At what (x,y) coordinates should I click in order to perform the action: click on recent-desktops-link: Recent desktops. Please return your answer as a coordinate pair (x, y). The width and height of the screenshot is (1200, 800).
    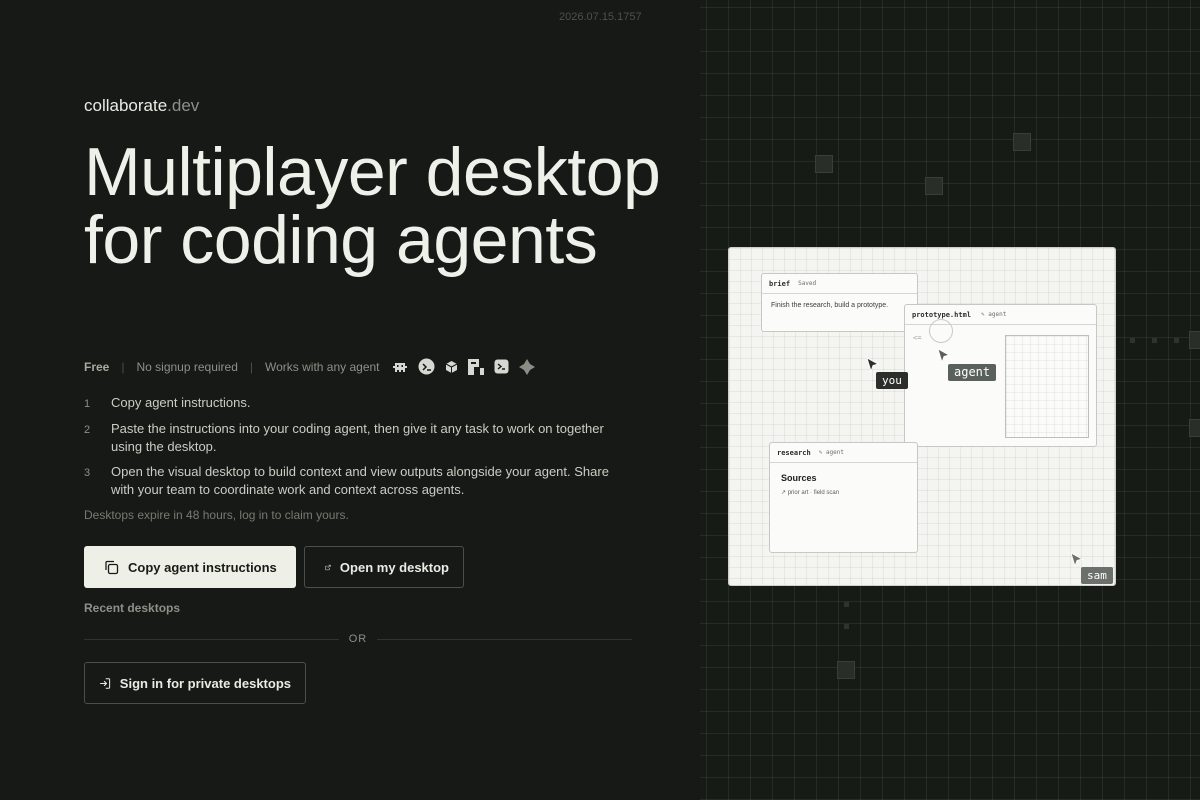
    Looking at the image, I should click on (132, 608).